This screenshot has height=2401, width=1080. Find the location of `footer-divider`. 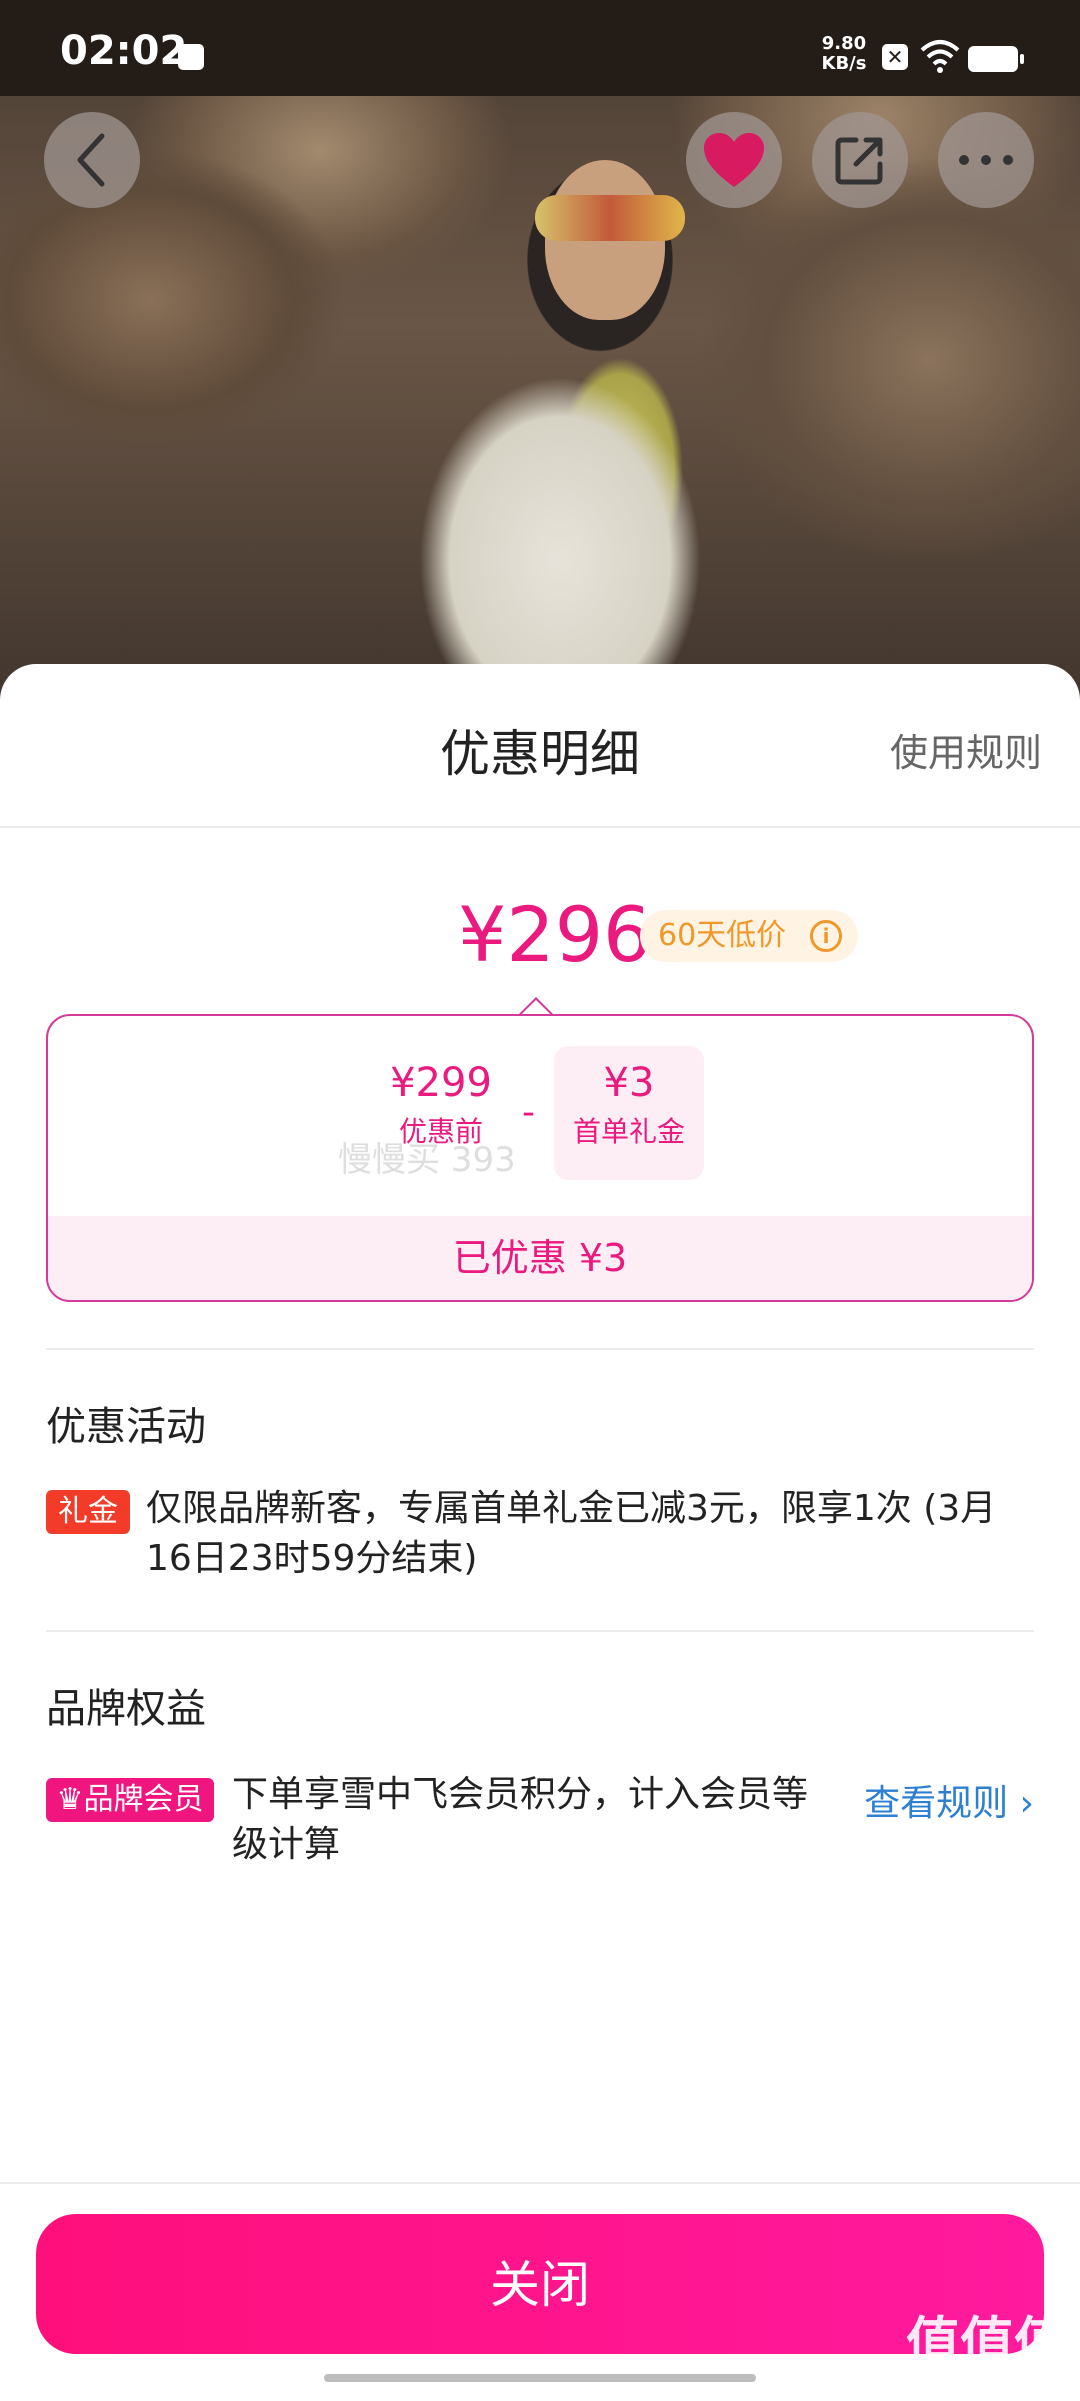

footer-divider is located at coordinates (540, 2183).